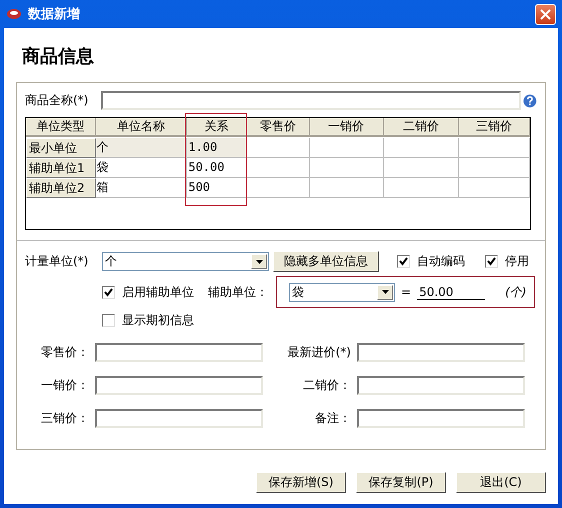  I want to click on field-label: 计量单位(*), so click(57, 261).